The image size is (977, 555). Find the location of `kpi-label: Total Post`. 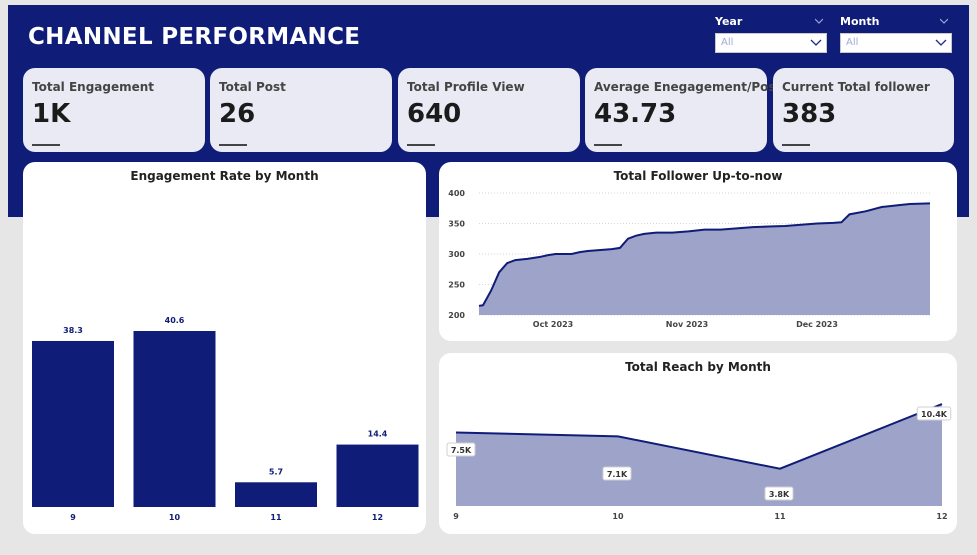

kpi-label: Total Post is located at coordinates (252, 87).